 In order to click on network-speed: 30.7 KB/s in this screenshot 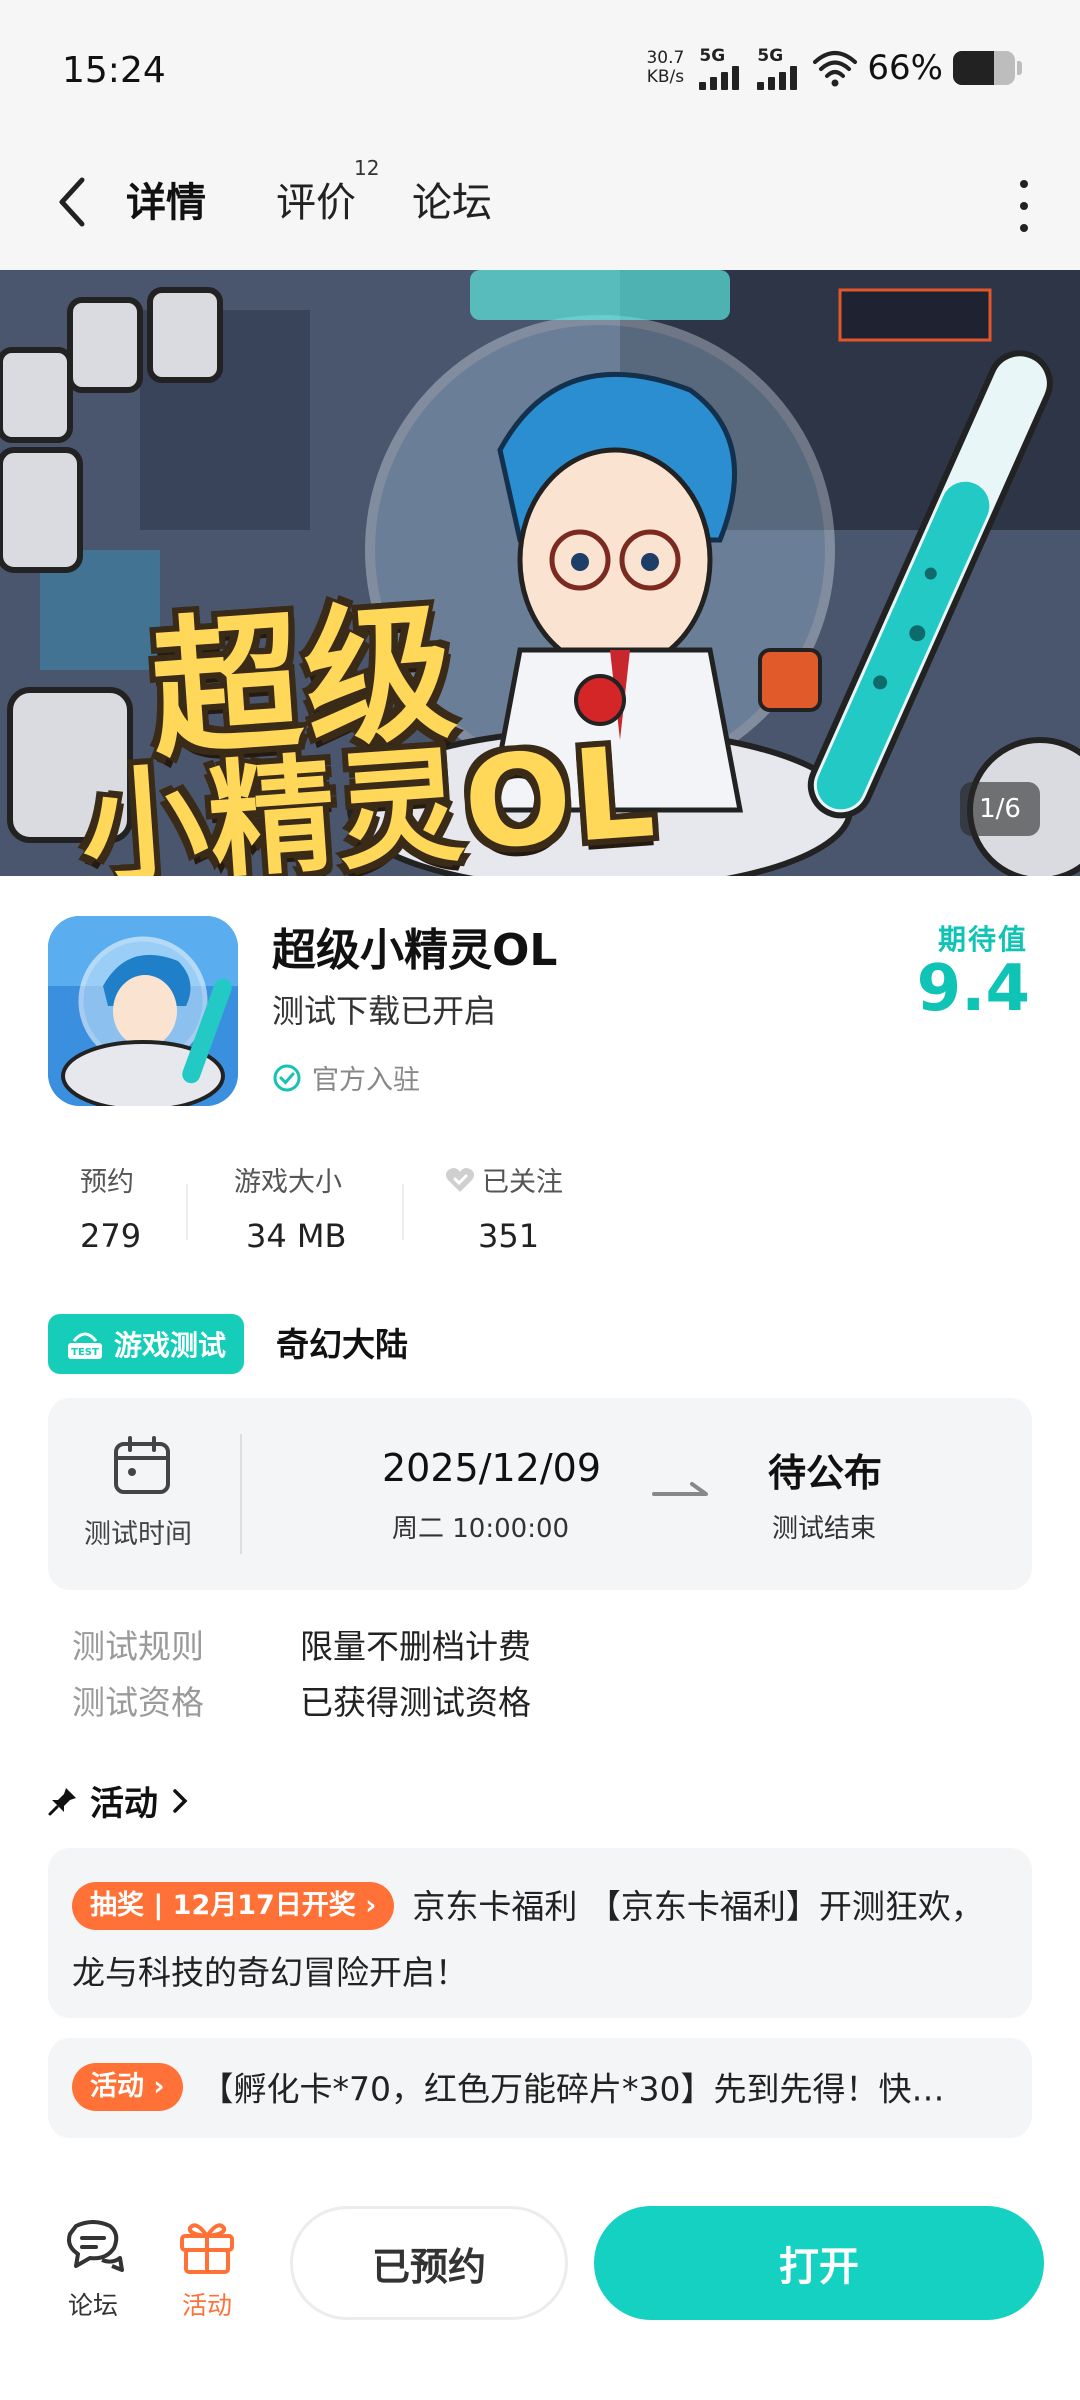, I will do `click(665, 68)`.